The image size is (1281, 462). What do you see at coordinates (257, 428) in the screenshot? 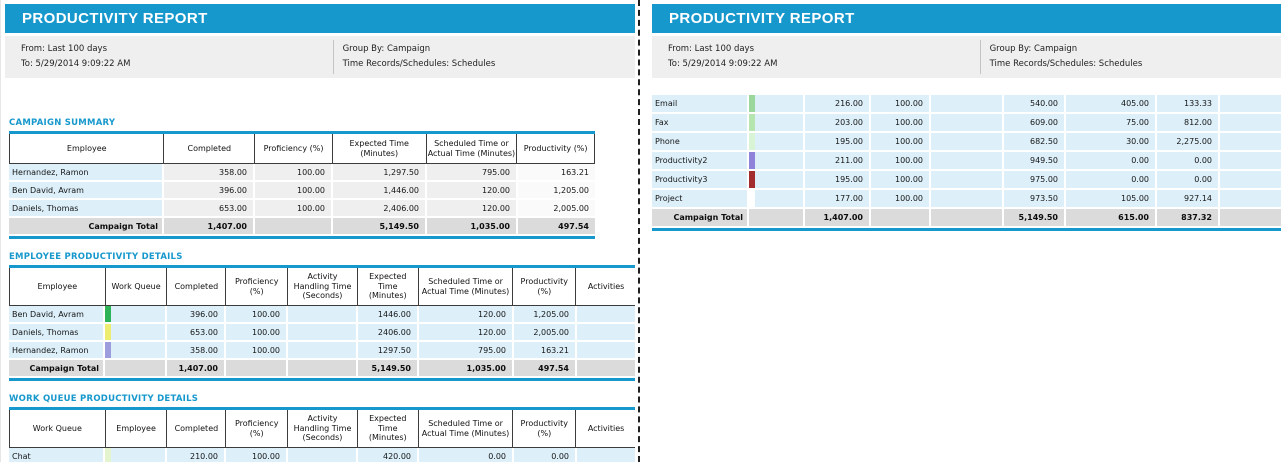
I see `column-header: Proficiency (%)` at bounding box center [257, 428].